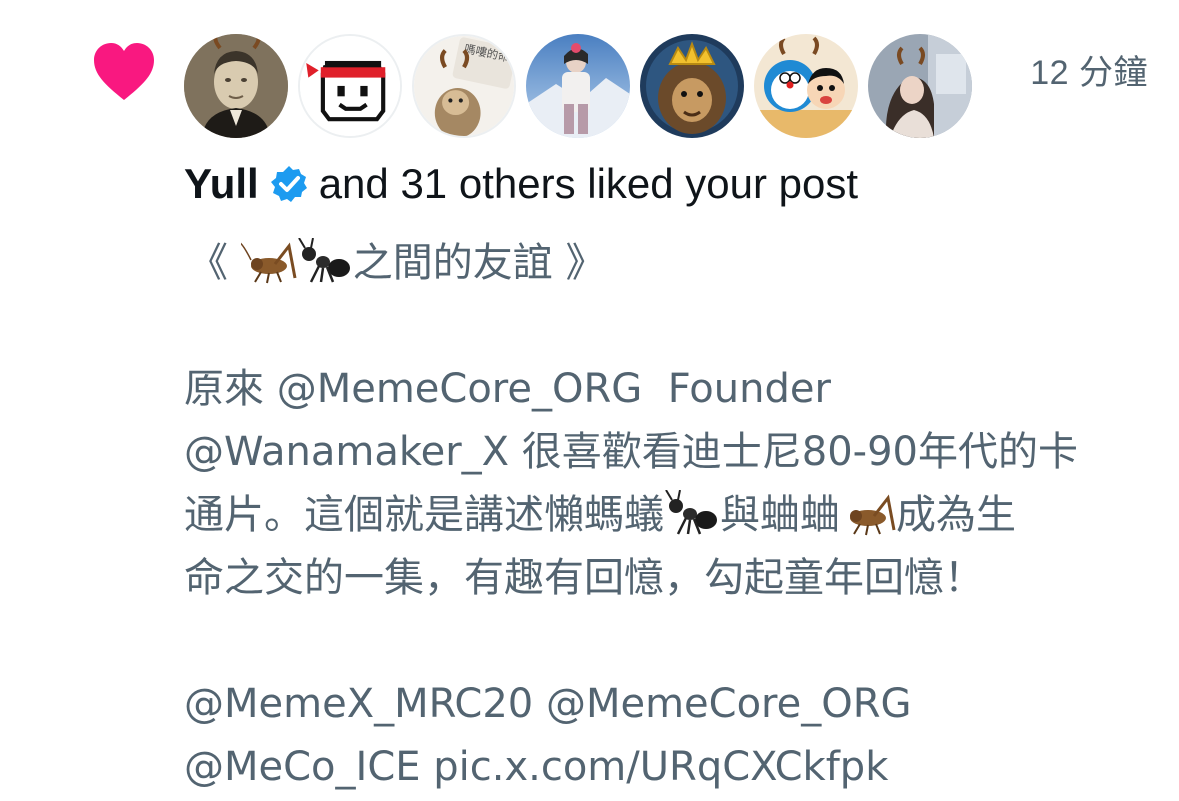  I want to click on liker-name: Yull, so click(221, 184).